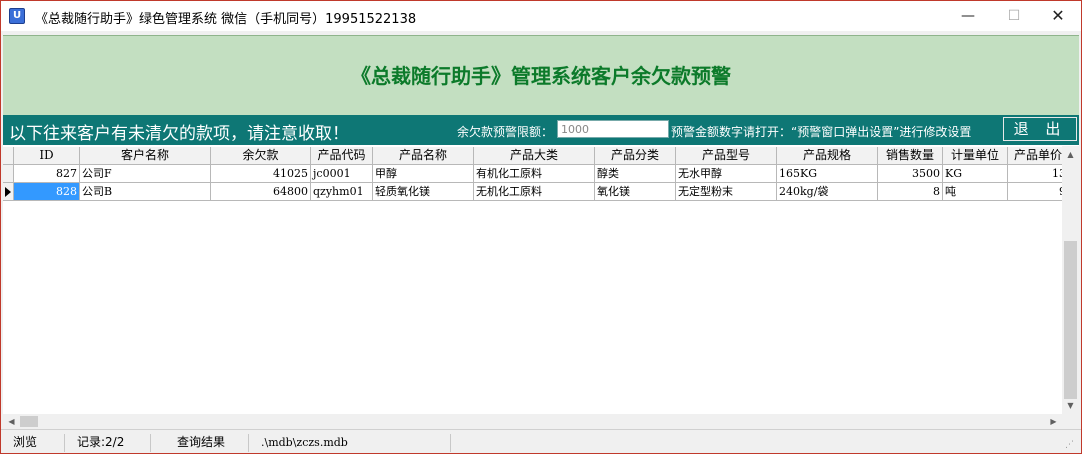 This screenshot has height=454, width=1082. What do you see at coordinates (11, 421) in the screenshot?
I see `scroll-left-icon: ◀` at bounding box center [11, 421].